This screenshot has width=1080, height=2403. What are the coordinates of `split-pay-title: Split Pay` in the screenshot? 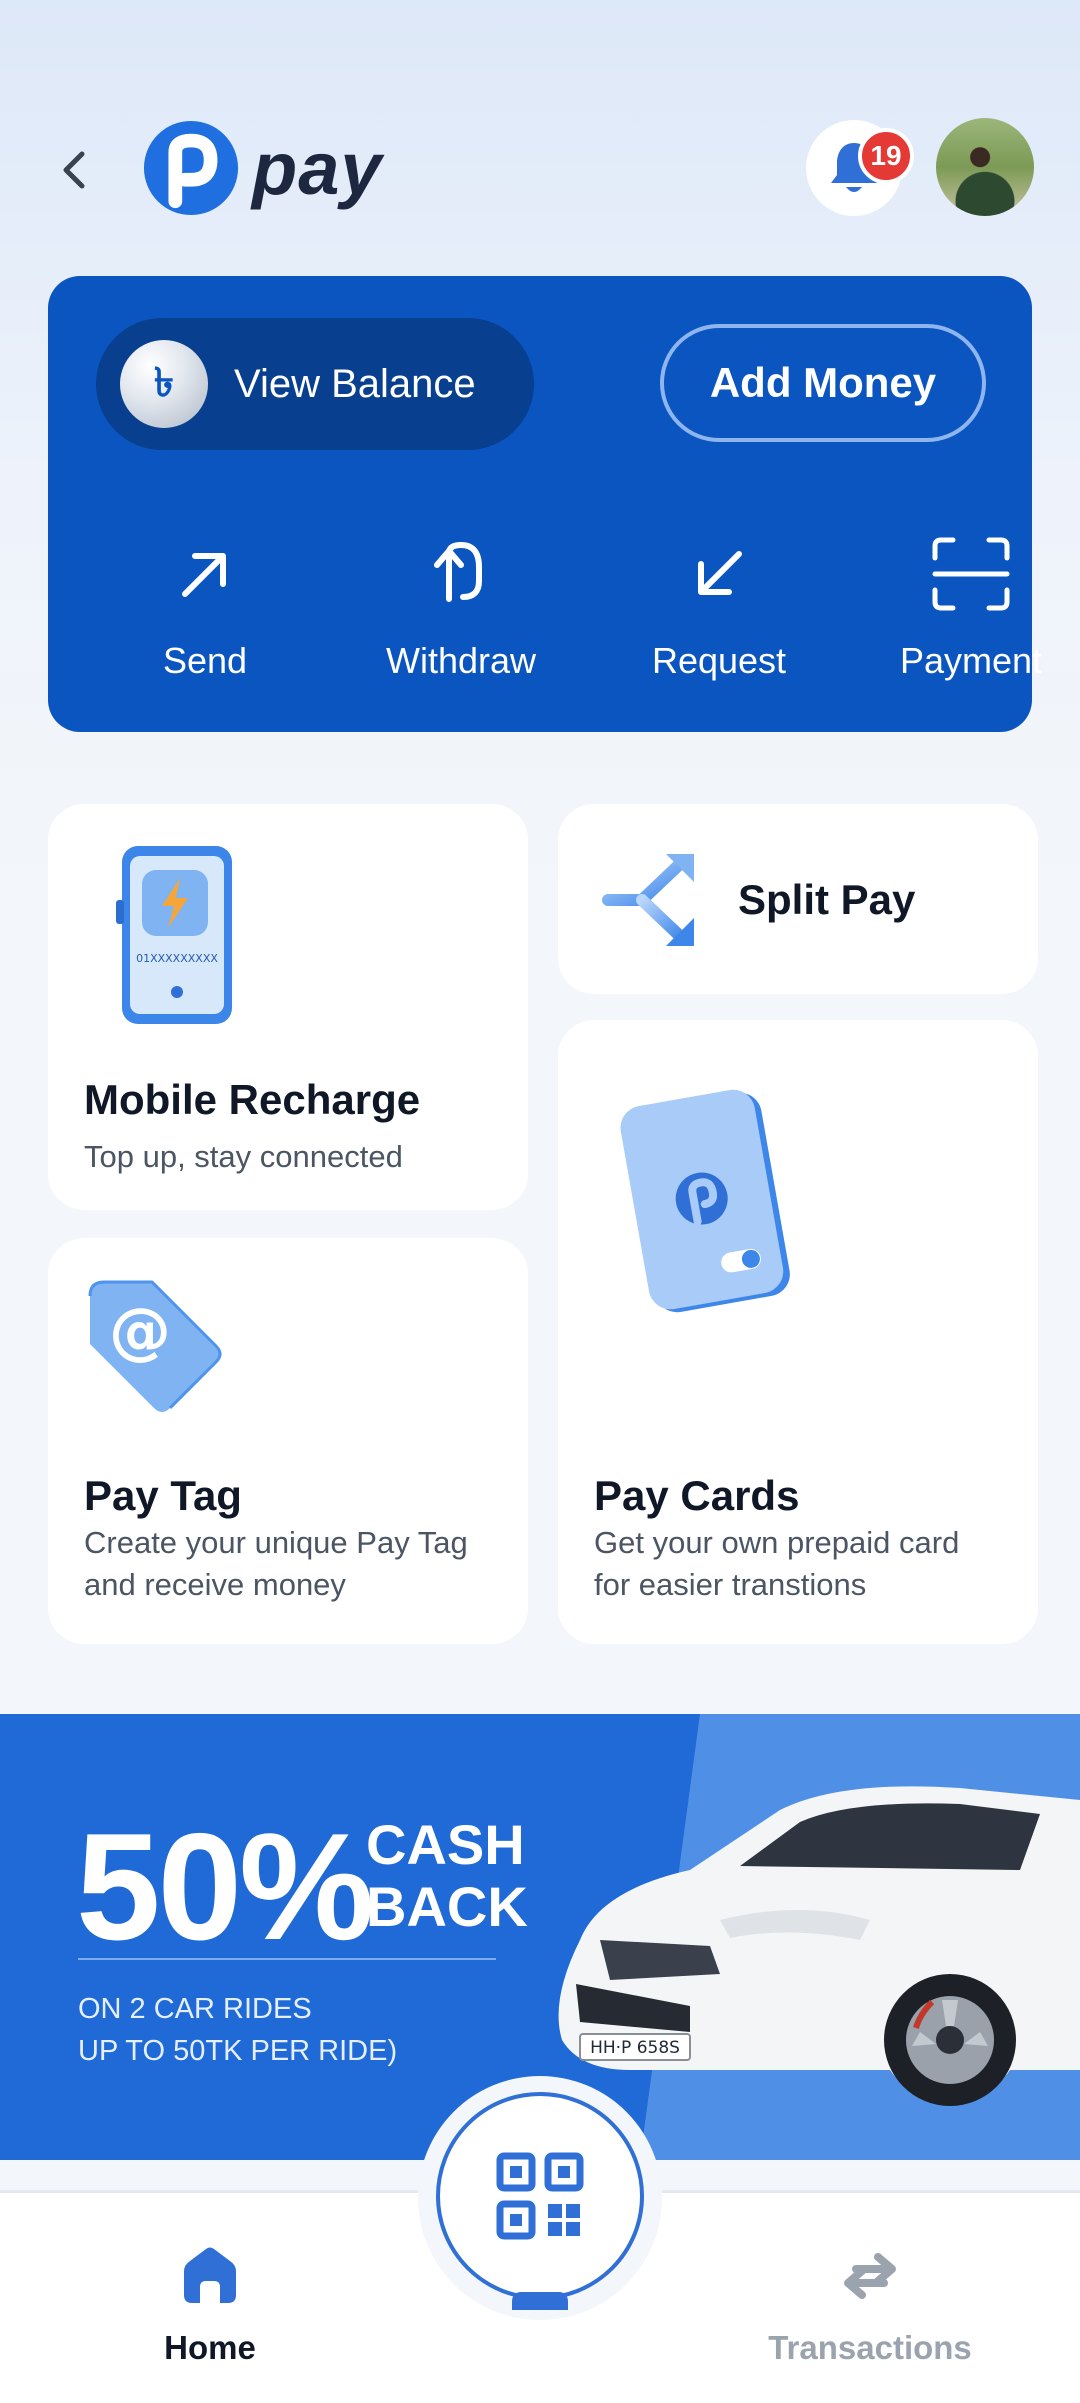 It's located at (827, 899).